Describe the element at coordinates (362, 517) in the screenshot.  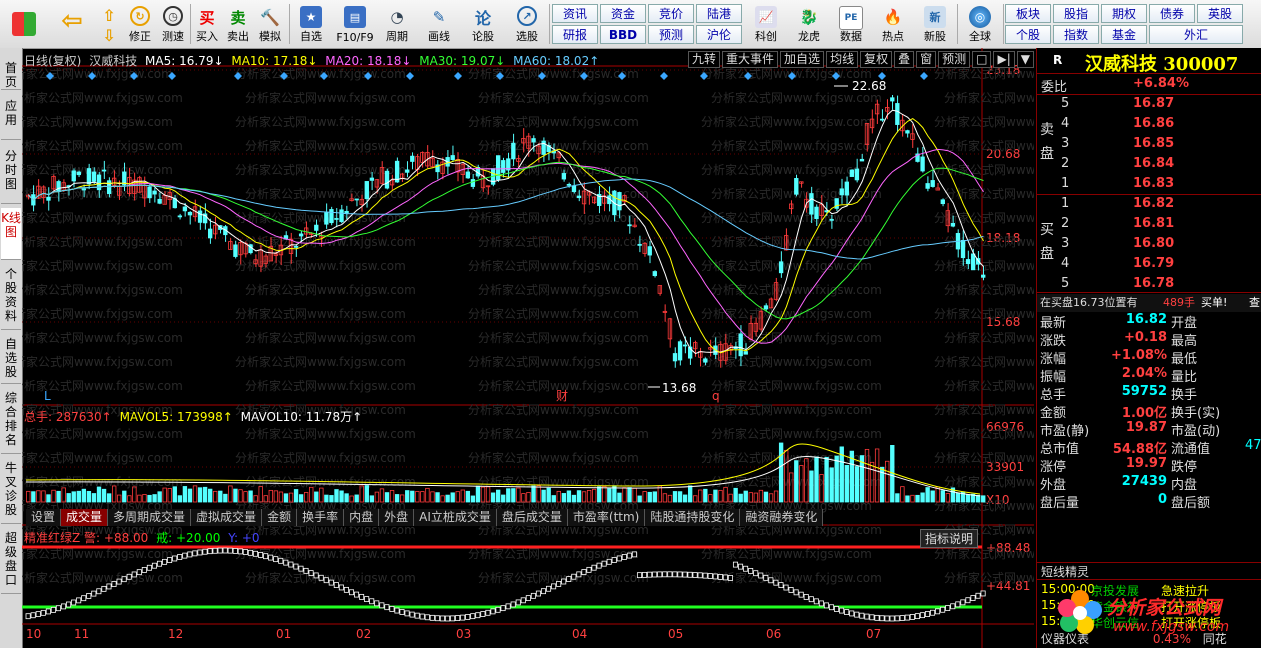
I see `tab-inner: 内盘` at that location.